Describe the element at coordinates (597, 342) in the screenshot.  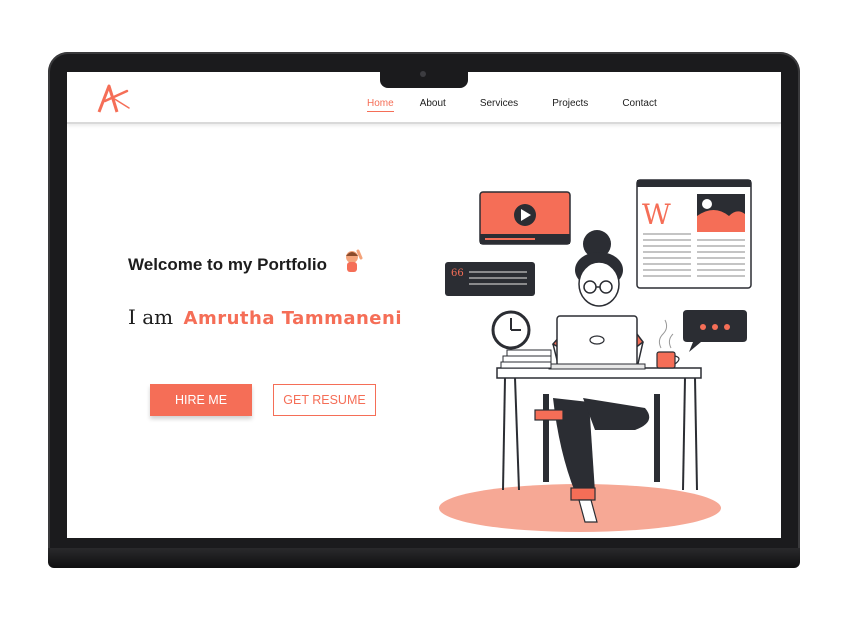
I see `desk-laptop-icon` at that location.